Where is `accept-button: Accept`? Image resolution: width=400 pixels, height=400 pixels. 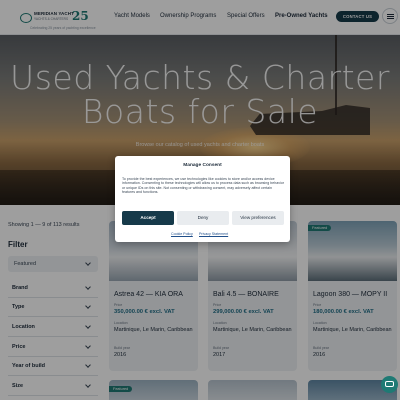
accept-button: Accept is located at coordinates (148, 218).